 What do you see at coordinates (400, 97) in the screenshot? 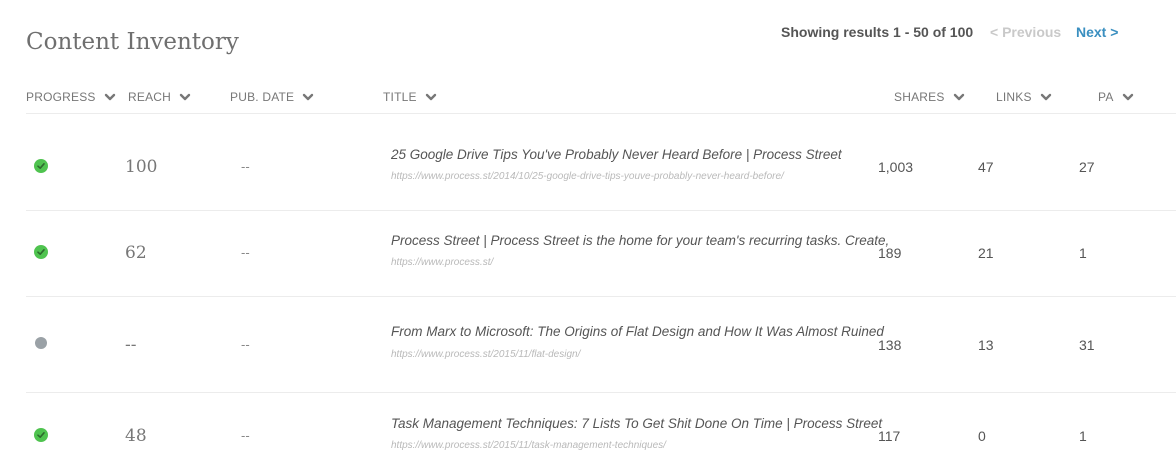
I see `column-header-label: TITLE` at bounding box center [400, 97].